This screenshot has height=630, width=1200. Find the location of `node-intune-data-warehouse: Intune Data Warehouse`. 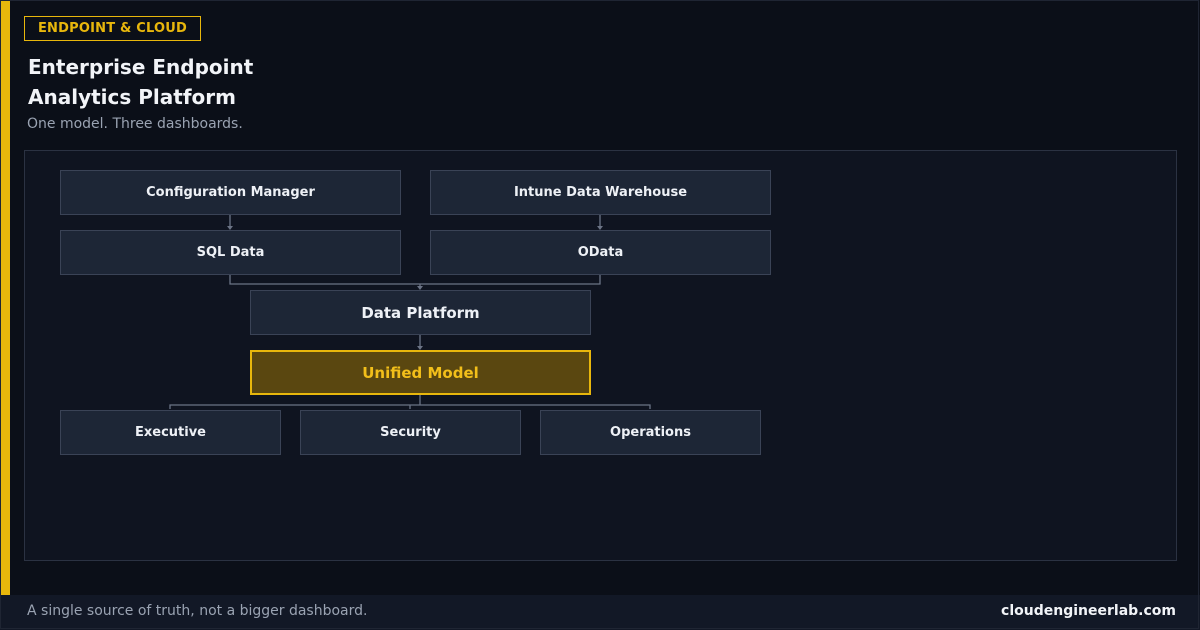

node-intune-data-warehouse: Intune Data Warehouse is located at coordinates (600, 192).